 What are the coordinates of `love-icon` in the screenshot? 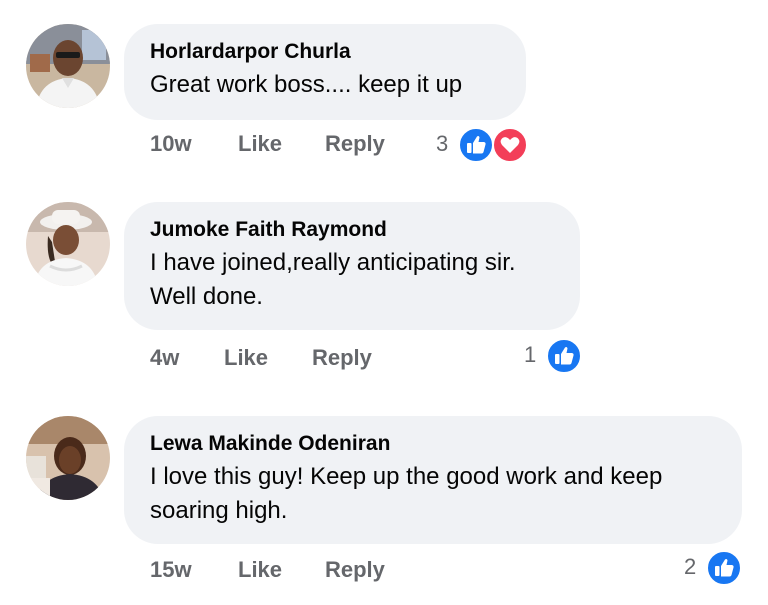 It's located at (510, 145).